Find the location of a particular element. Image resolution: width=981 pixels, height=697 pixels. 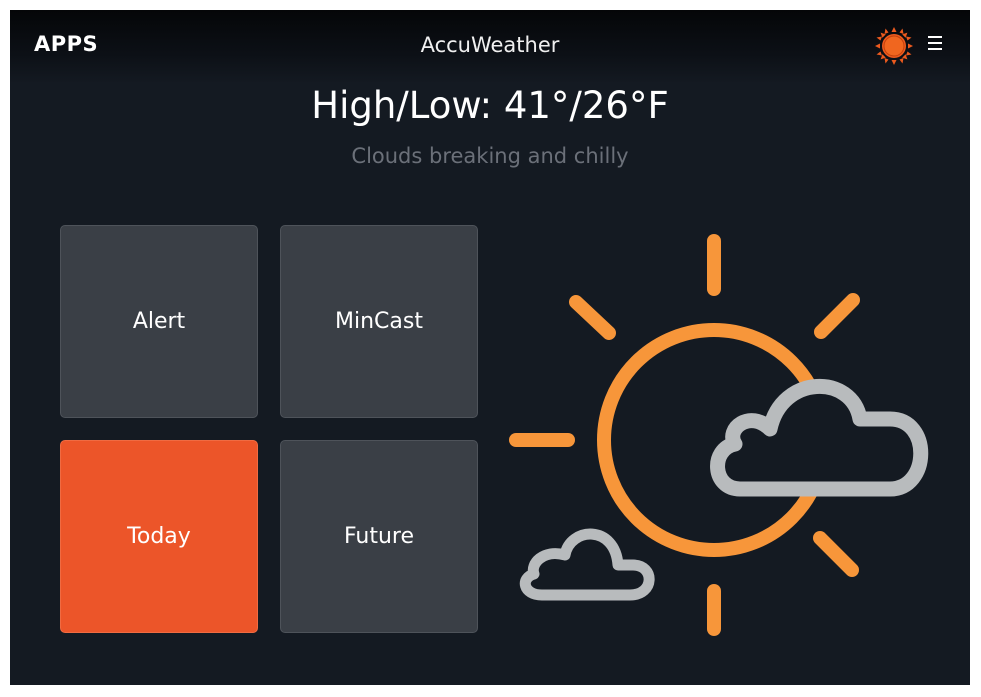

tile-today: Today is located at coordinates (159, 536).